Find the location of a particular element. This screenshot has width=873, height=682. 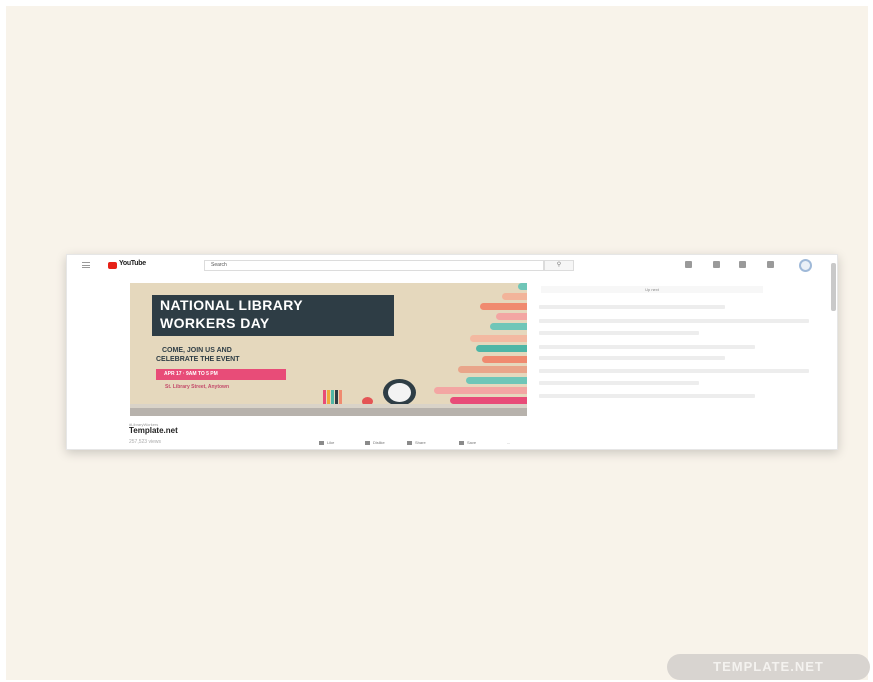

template-net-watermark: TEMPLATE.NET is located at coordinates (768, 667).